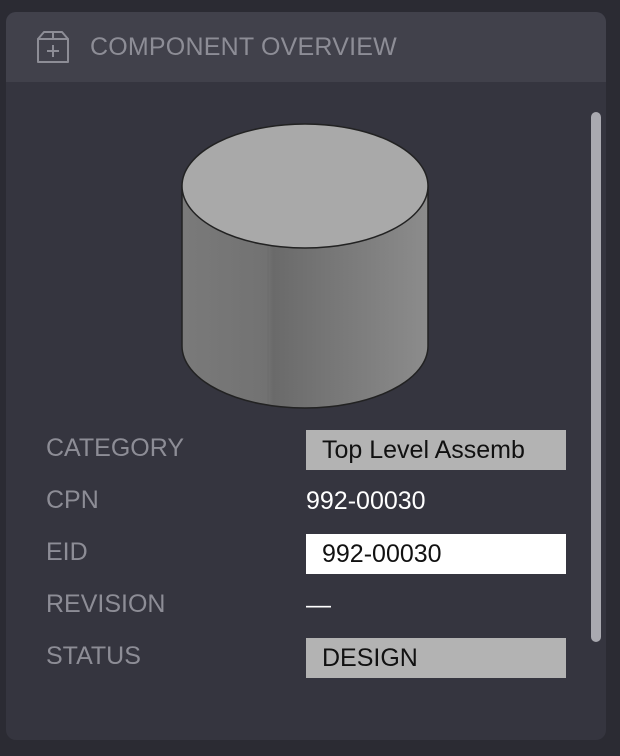 The width and height of the screenshot is (620, 756). I want to click on scrollbar, so click(596, 377).